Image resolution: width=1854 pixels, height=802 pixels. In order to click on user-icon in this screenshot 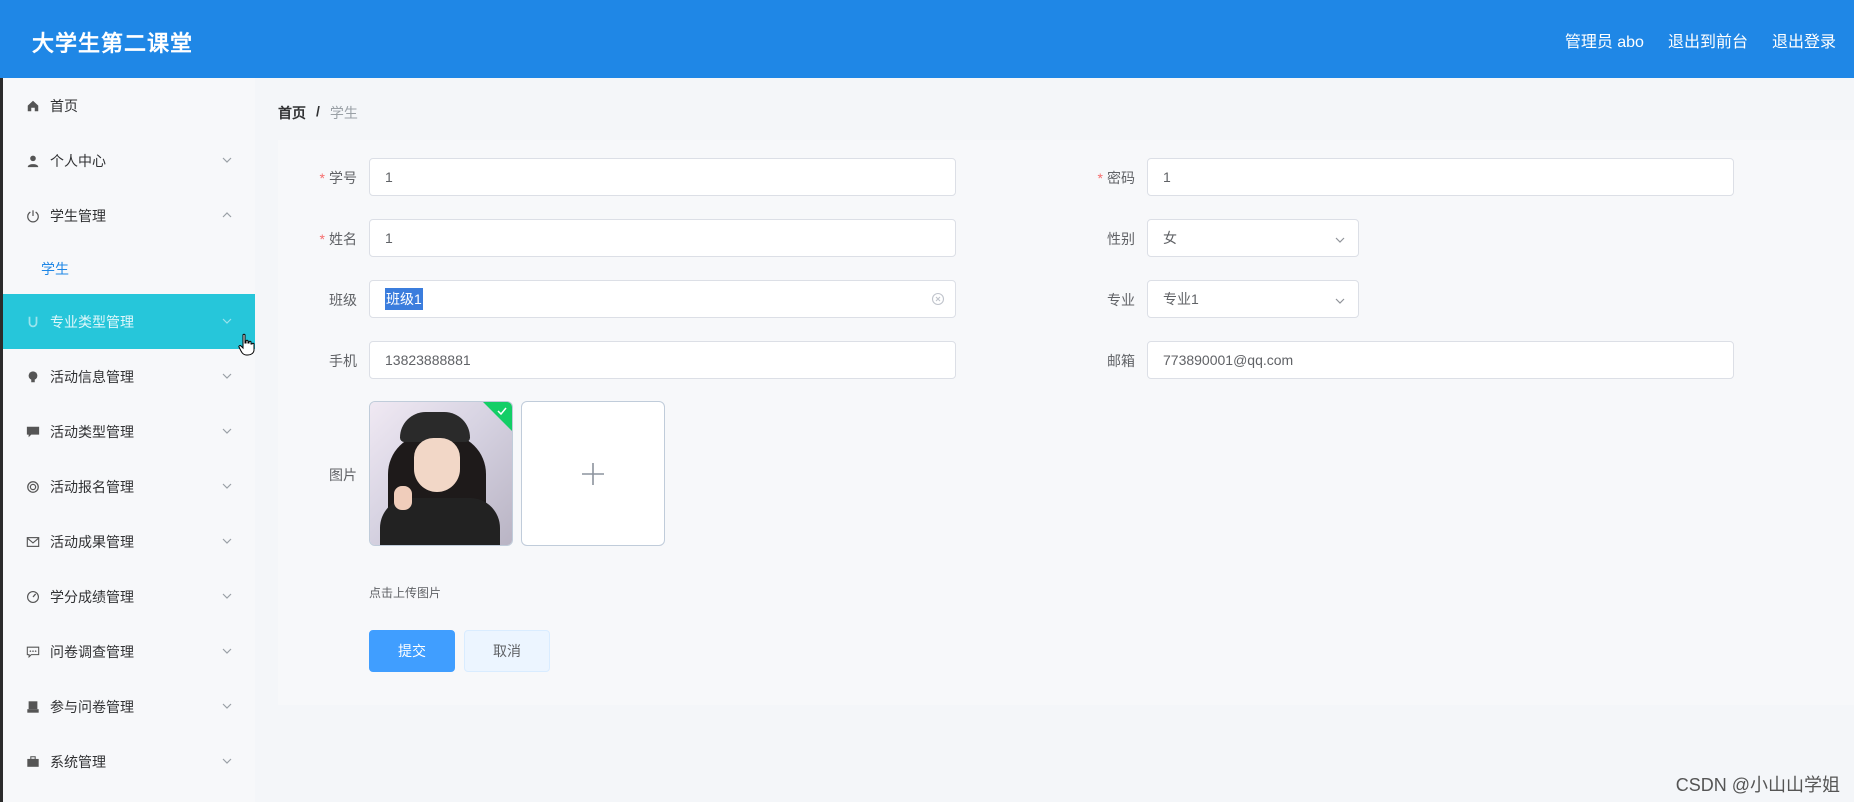, I will do `click(33, 161)`.